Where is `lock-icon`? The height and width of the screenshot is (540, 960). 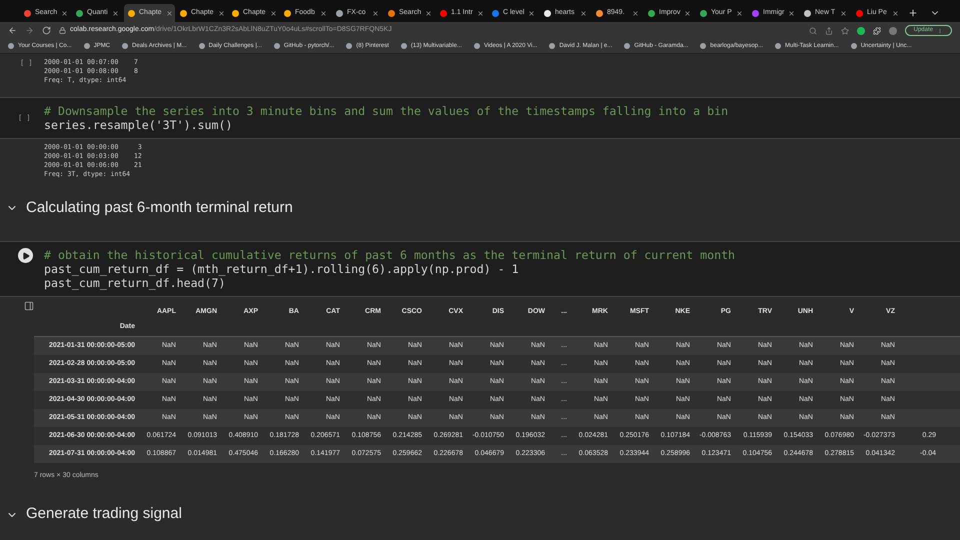 lock-icon is located at coordinates (62, 30).